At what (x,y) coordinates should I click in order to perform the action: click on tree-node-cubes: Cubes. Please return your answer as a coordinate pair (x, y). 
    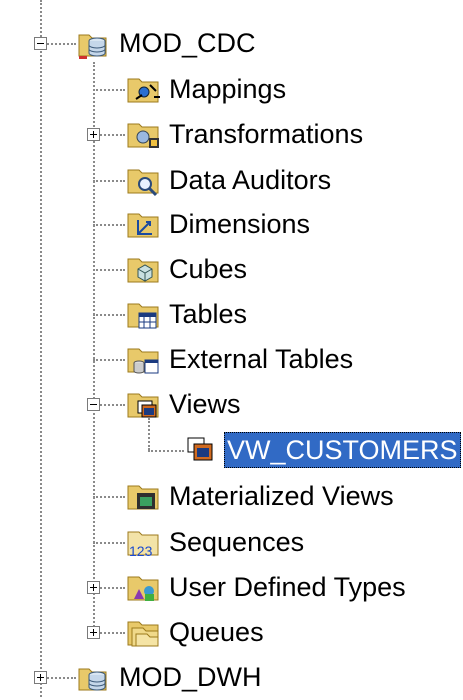
    Looking at the image, I should click on (188, 269).